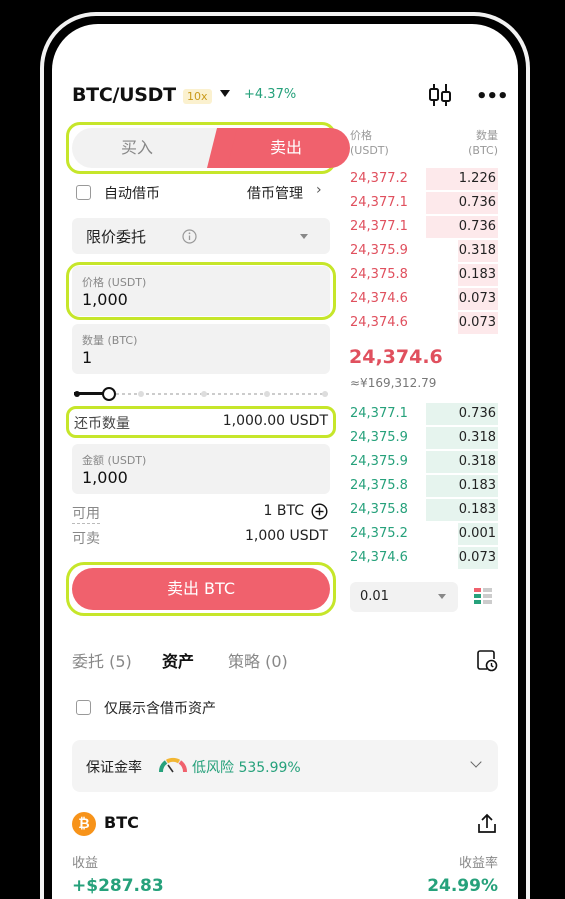 Image resolution: width=565 pixels, height=899 pixels. What do you see at coordinates (477, 322) in the screenshot?
I see `ask-qty: 0.073` at bounding box center [477, 322].